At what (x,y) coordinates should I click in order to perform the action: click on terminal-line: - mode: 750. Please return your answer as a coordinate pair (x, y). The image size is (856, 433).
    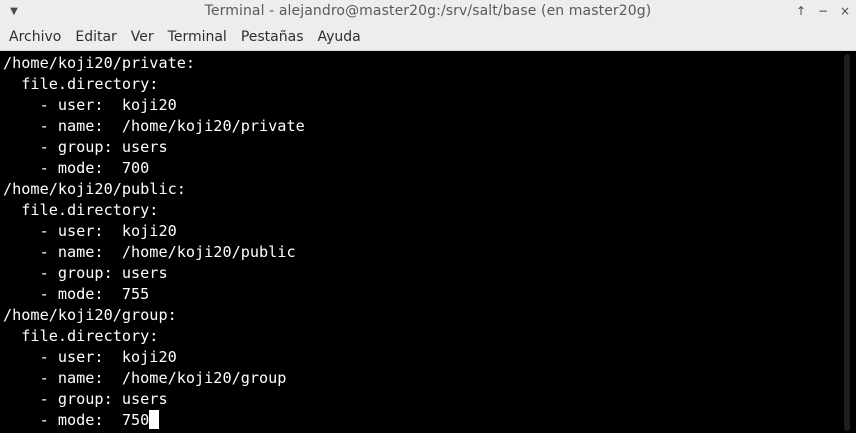
    Looking at the image, I should click on (420, 420).